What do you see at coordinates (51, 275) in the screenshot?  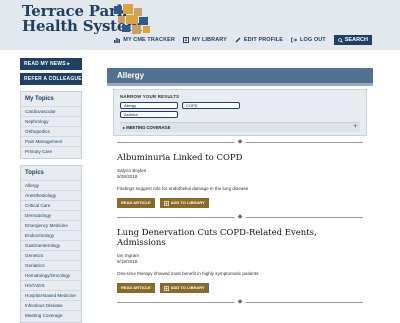 I see `topic-item: Hematology/Oncology` at bounding box center [51, 275].